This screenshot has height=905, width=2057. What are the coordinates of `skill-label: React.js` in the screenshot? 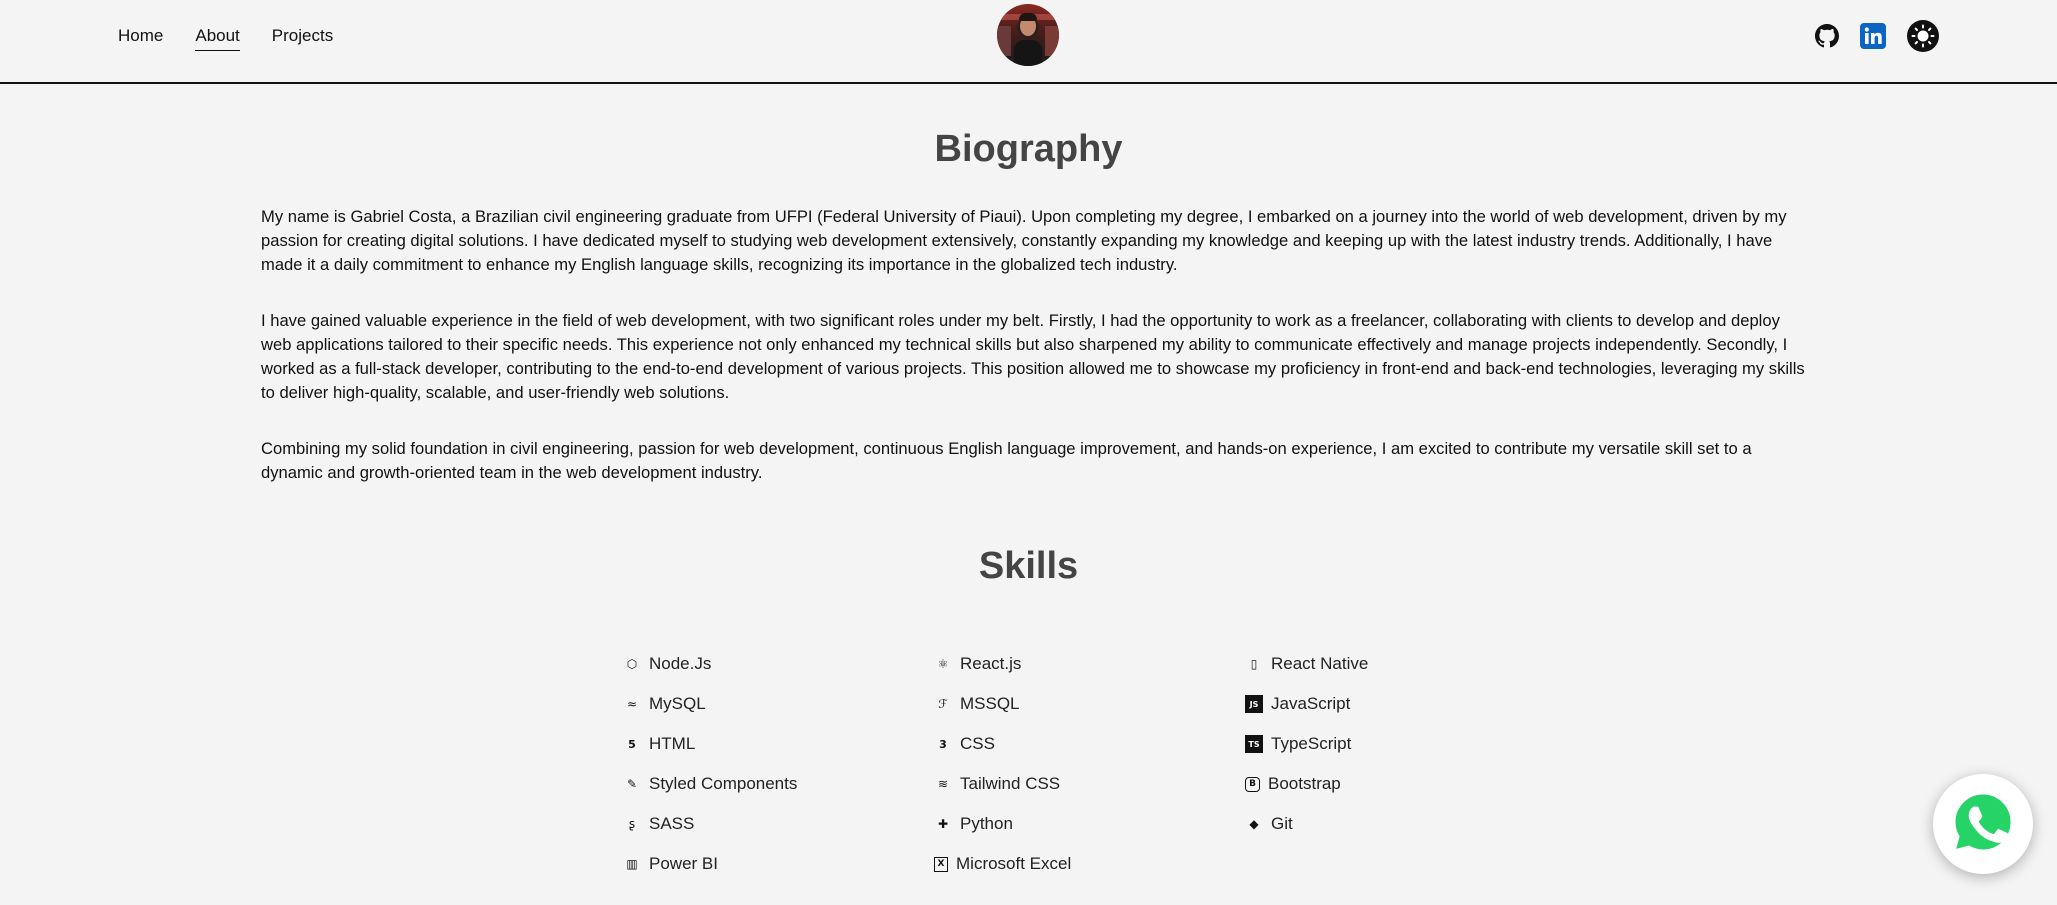 It's located at (991, 663).